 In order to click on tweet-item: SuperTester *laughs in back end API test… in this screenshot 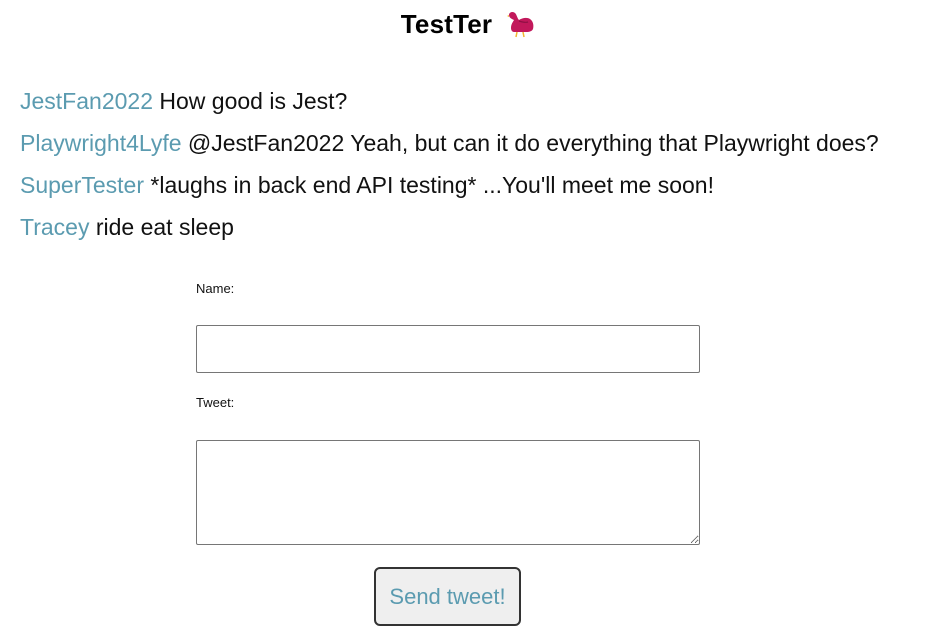, I will do `click(475, 185)`.